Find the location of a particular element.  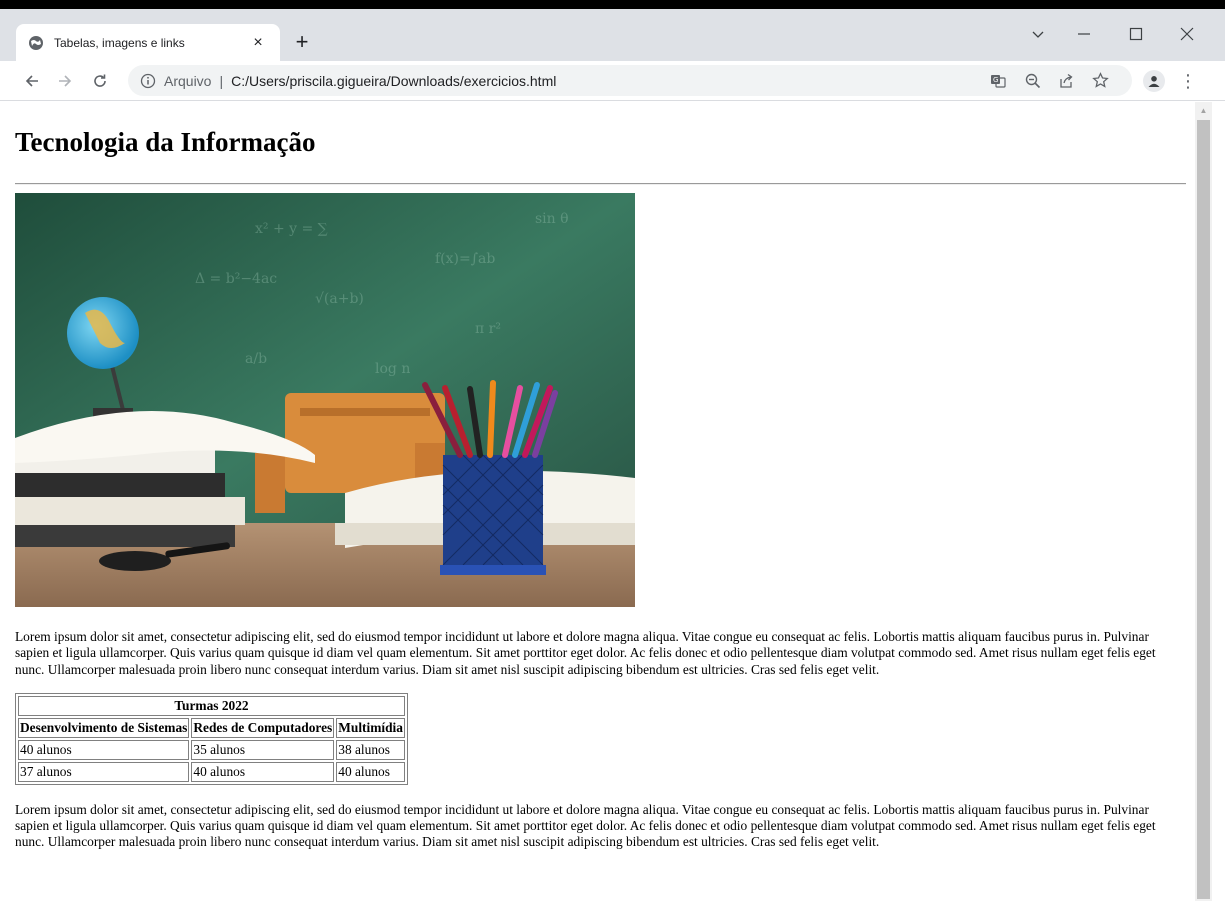

info-icon is located at coordinates (148, 81).